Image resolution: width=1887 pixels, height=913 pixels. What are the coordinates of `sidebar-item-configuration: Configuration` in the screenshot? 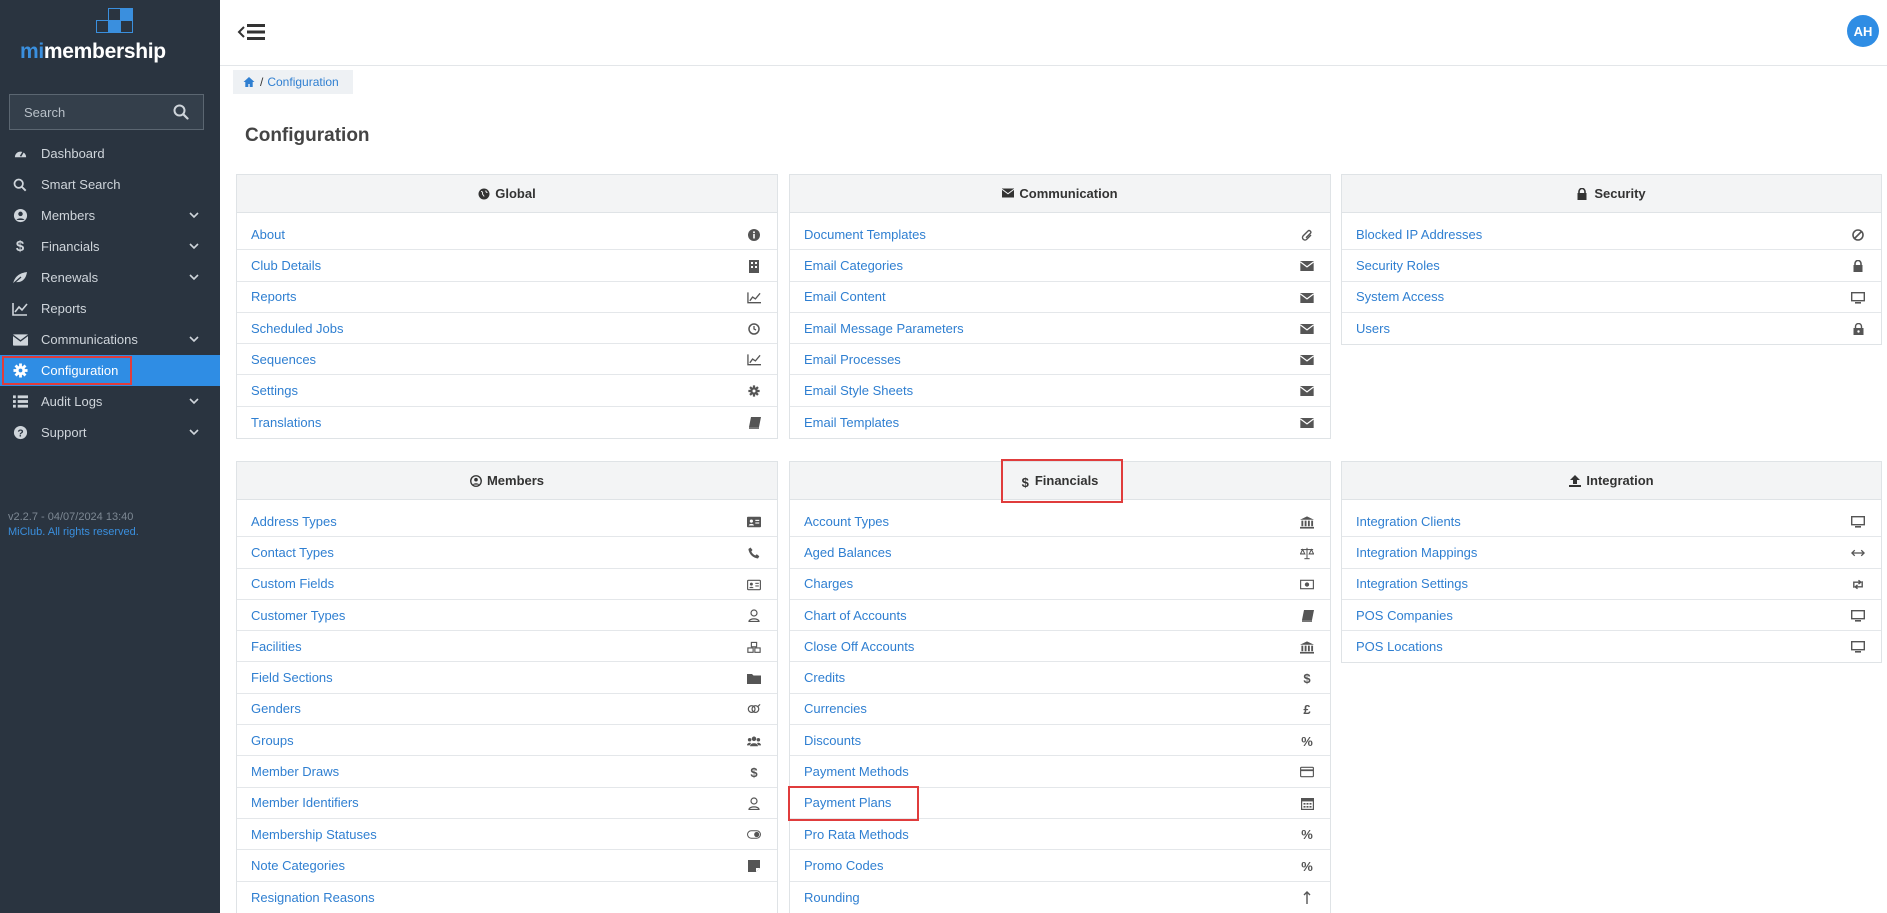 It's located at (110, 370).